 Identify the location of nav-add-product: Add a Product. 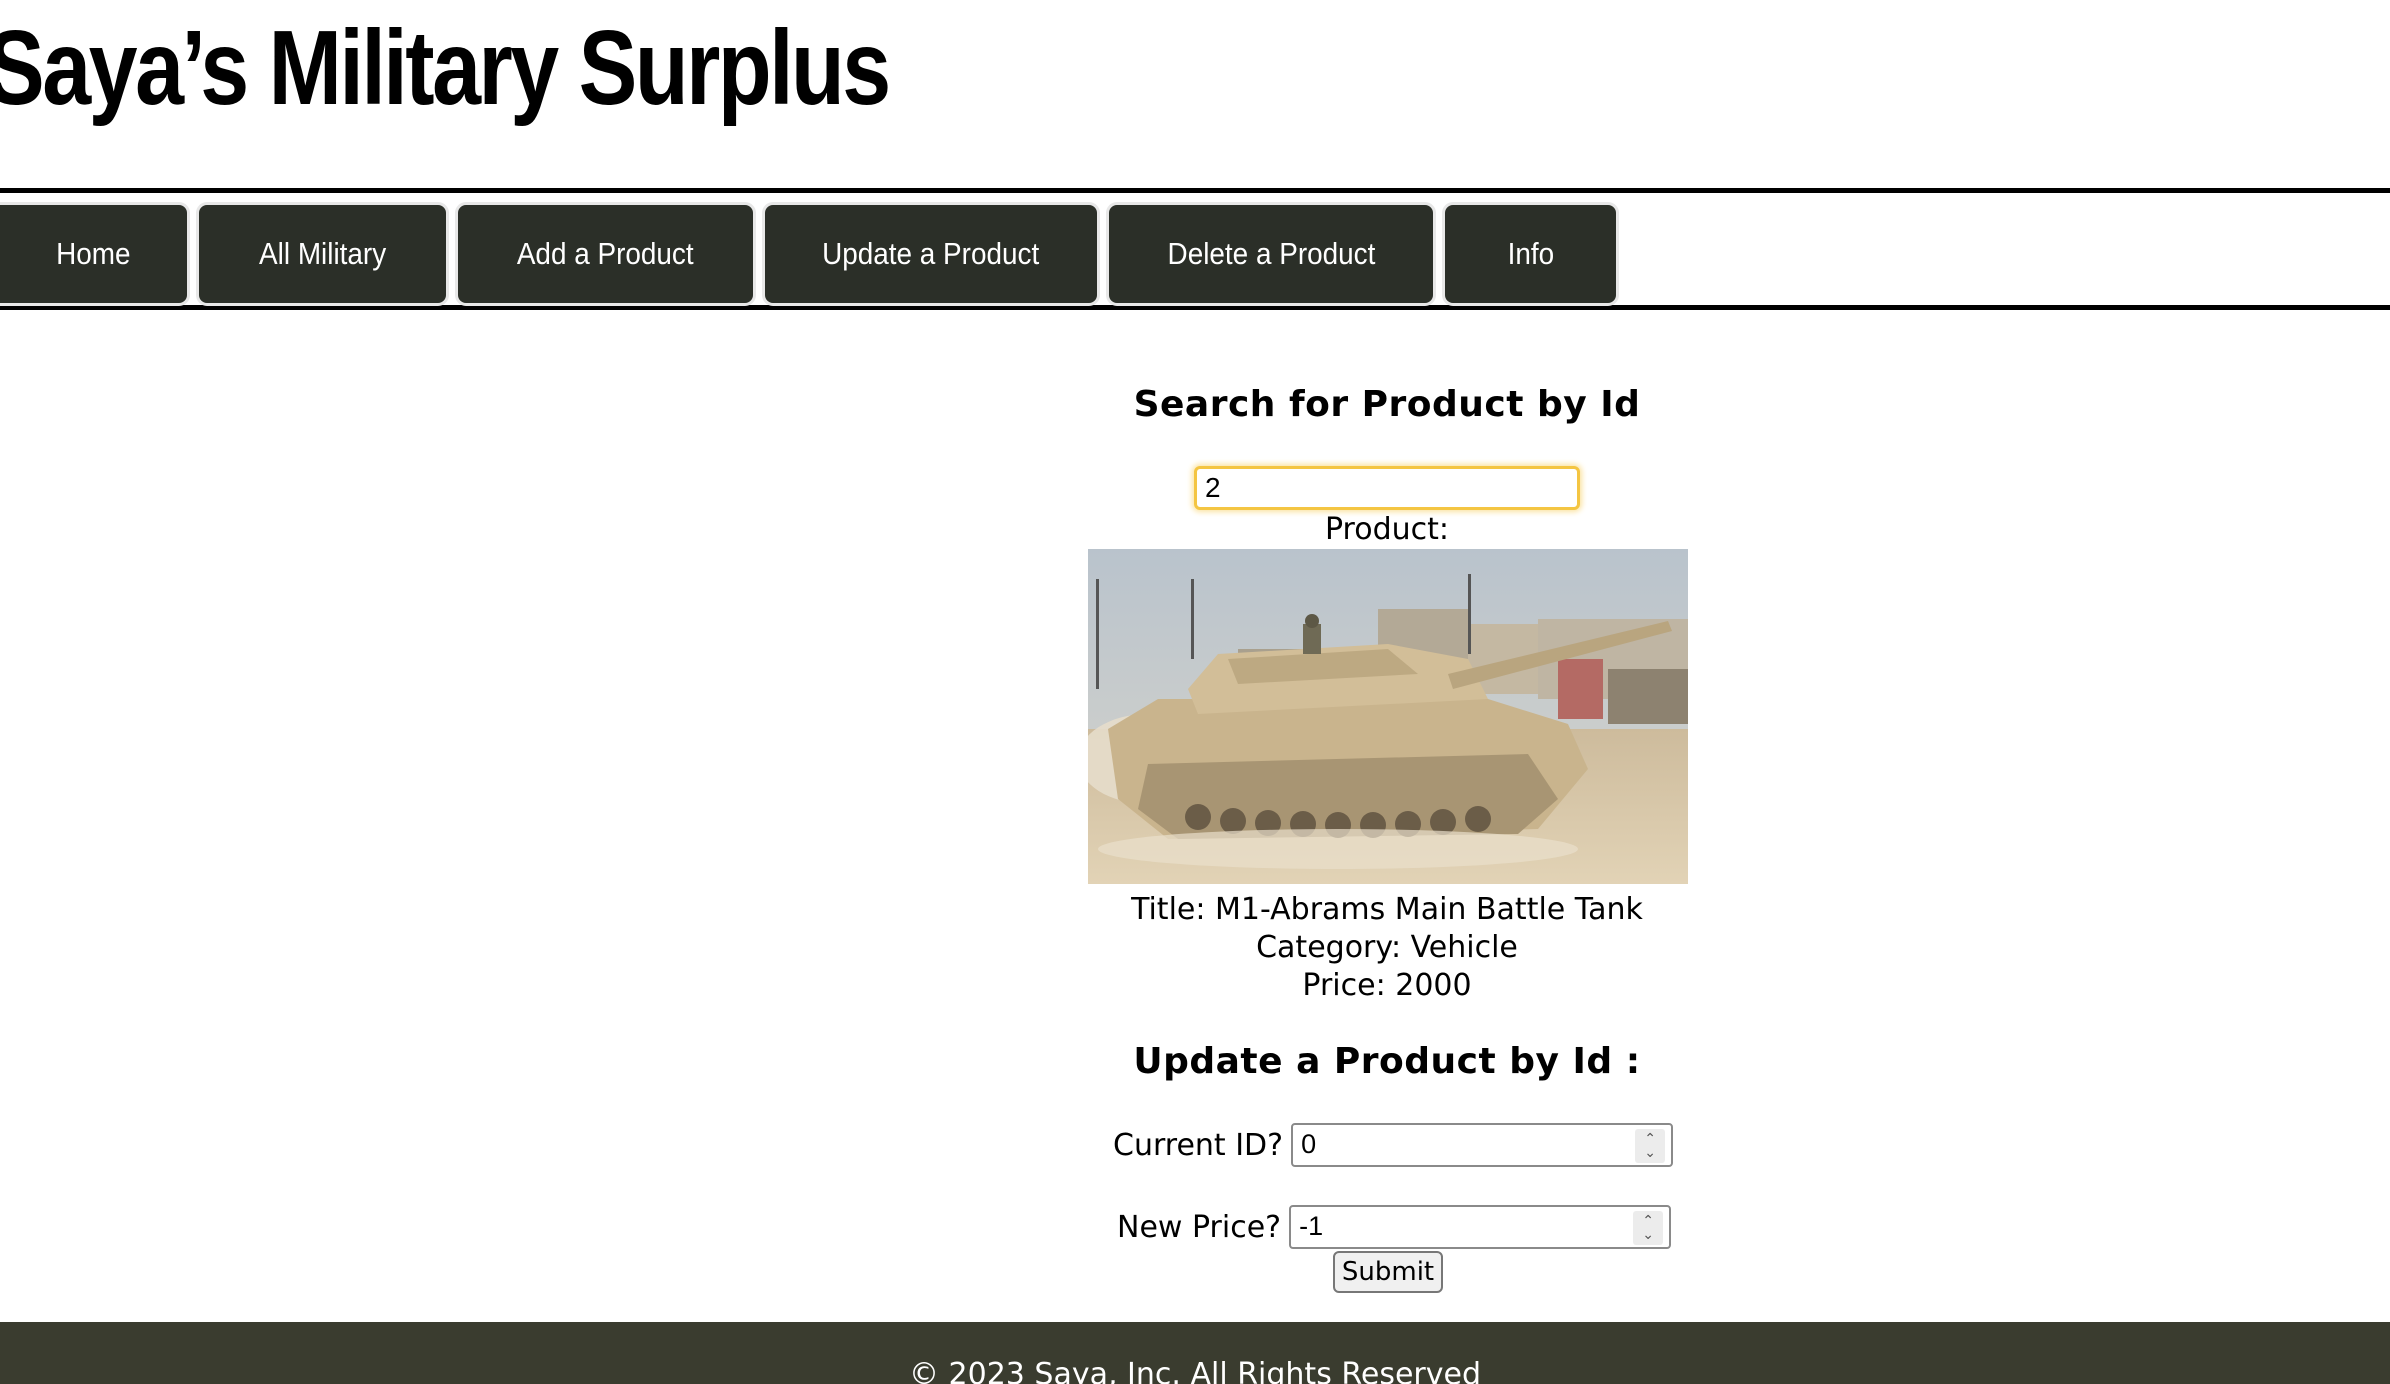
(605, 254).